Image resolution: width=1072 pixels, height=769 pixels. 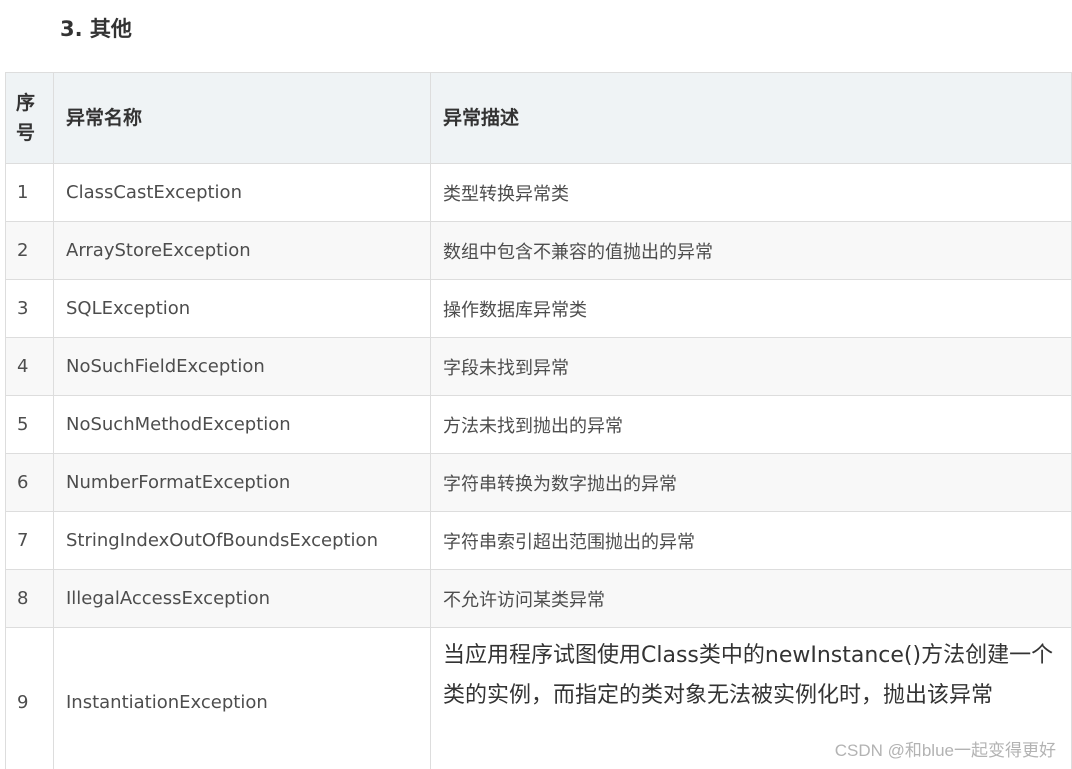 I want to click on table-row: 8 IllegalAccessException 不允许访问某类异常, so click(x=538, y=598).